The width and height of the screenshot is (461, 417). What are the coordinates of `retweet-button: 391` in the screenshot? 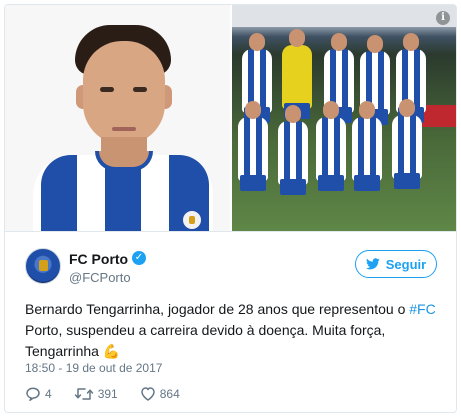 It's located at (96, 394).